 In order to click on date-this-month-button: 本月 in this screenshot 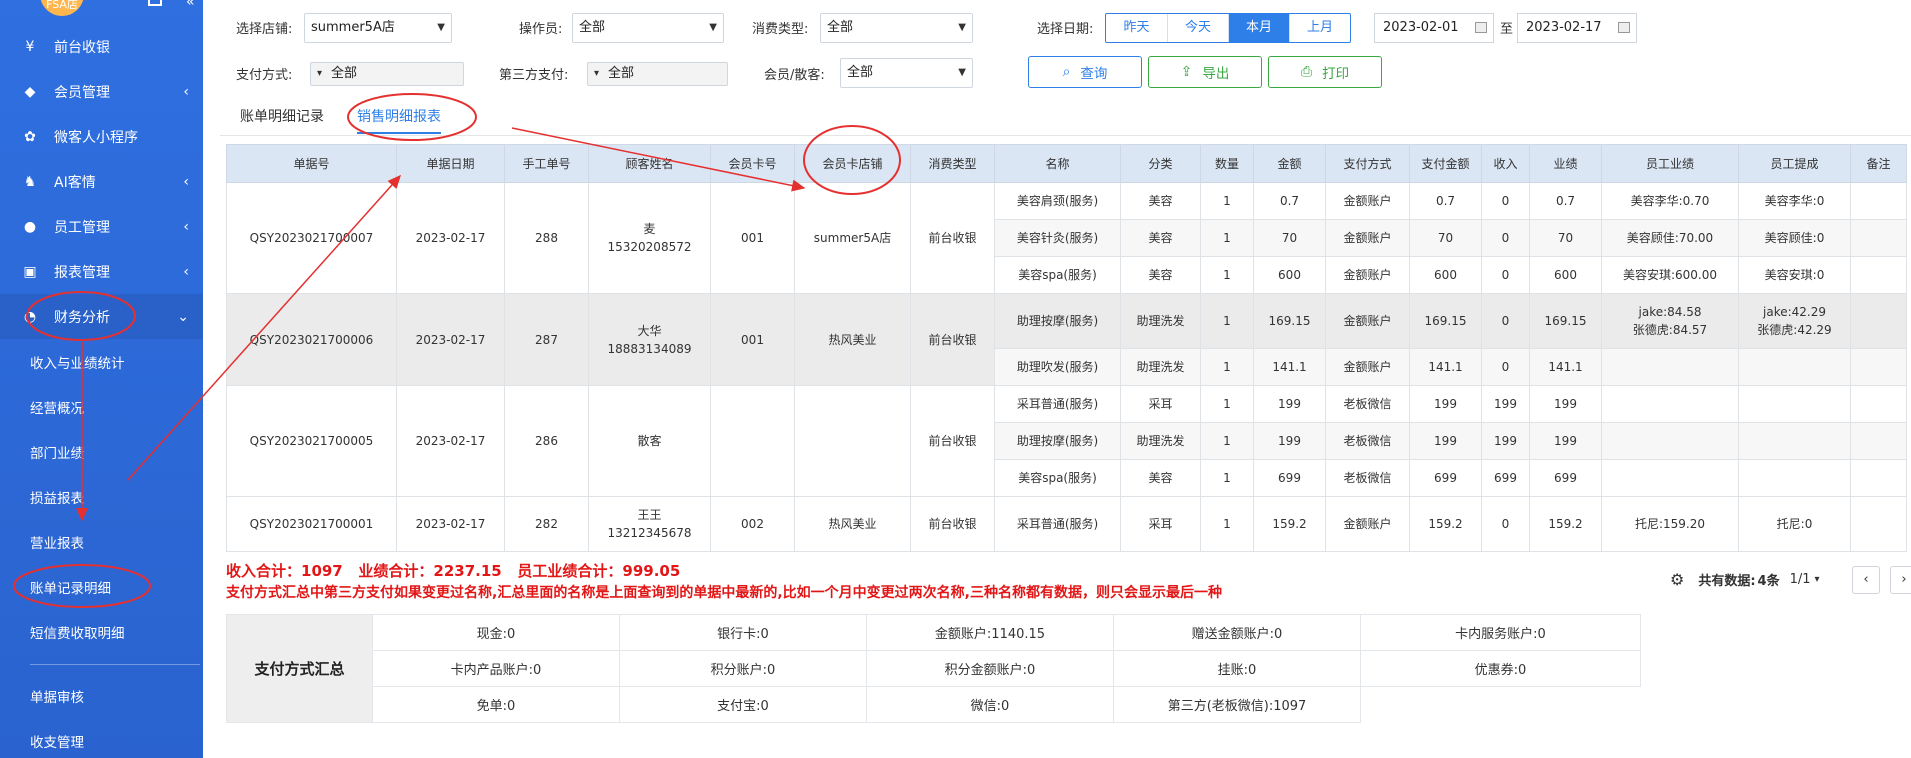, I will do `click(1258, 28)`.